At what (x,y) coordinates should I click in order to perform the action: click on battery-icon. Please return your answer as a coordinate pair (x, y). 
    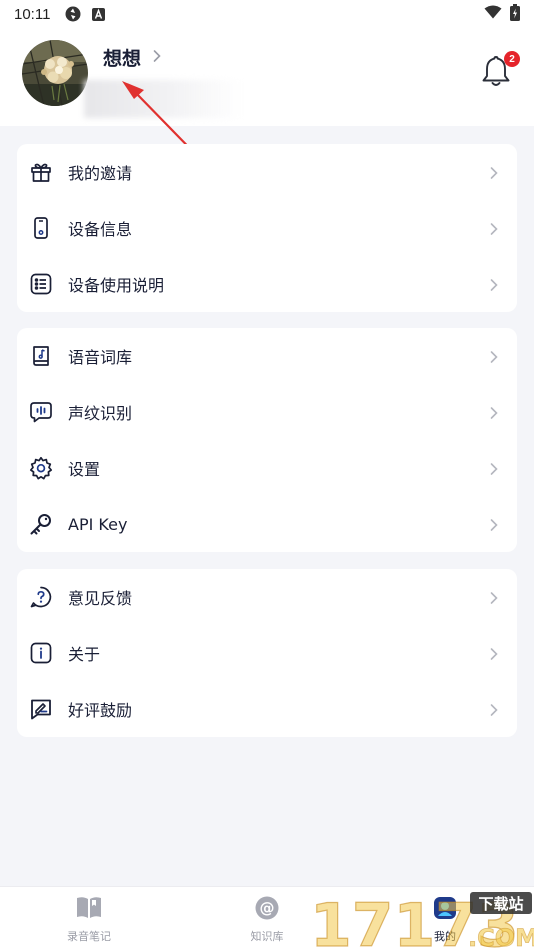
    Looking at the image, I should click on (515, 14).